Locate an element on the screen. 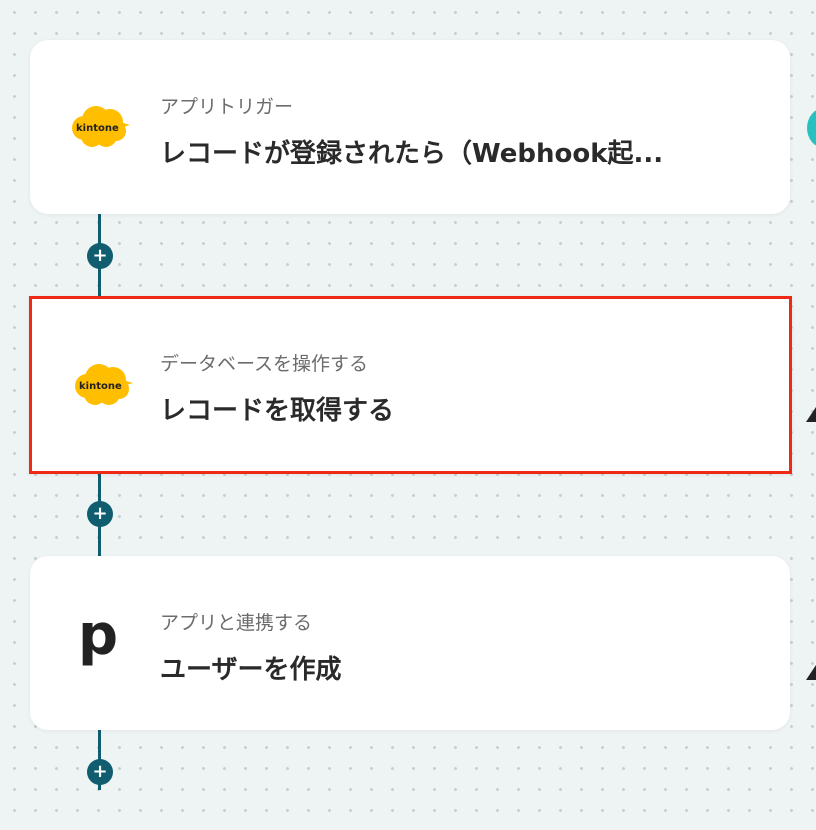 The height and width of the screenshot is (830, 816). step-type-label: アプリと連携する is located at coordinates (236, 623).